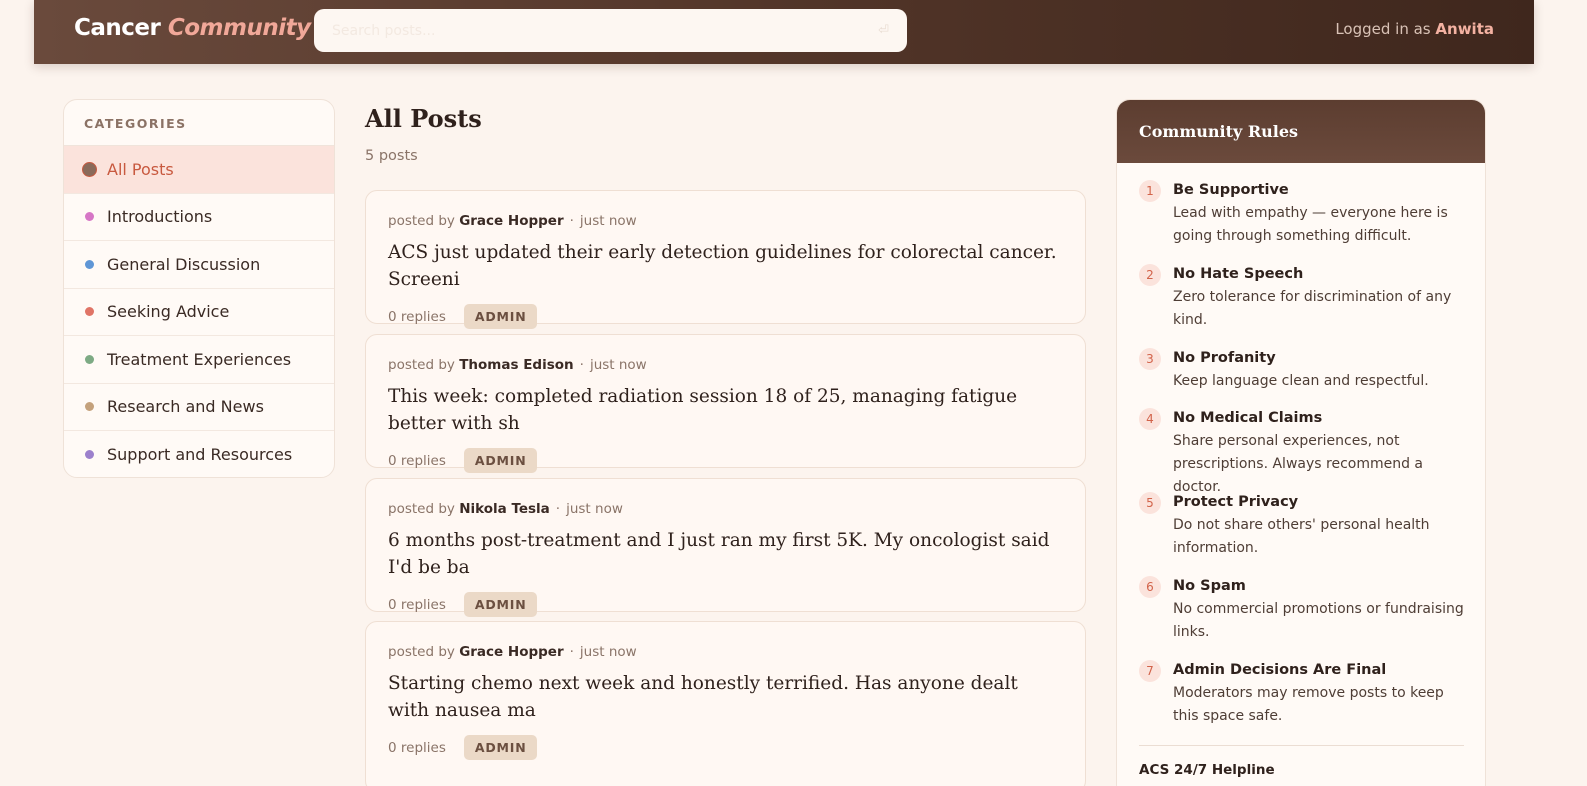 The image size is (1587, 786). What do you see at coordinates (1301, 131) in the screenshot?
I see `rules-title: Community Rules` at bounding box center [1301, 131].